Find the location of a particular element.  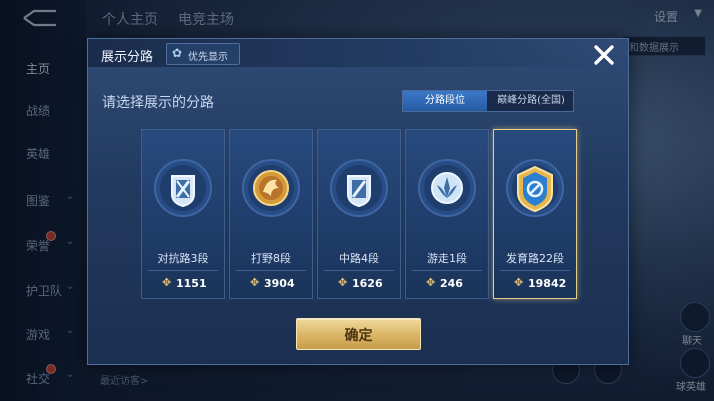

lane-card: 游走1段 ✥ 246 is located at coordinates (447, 214).